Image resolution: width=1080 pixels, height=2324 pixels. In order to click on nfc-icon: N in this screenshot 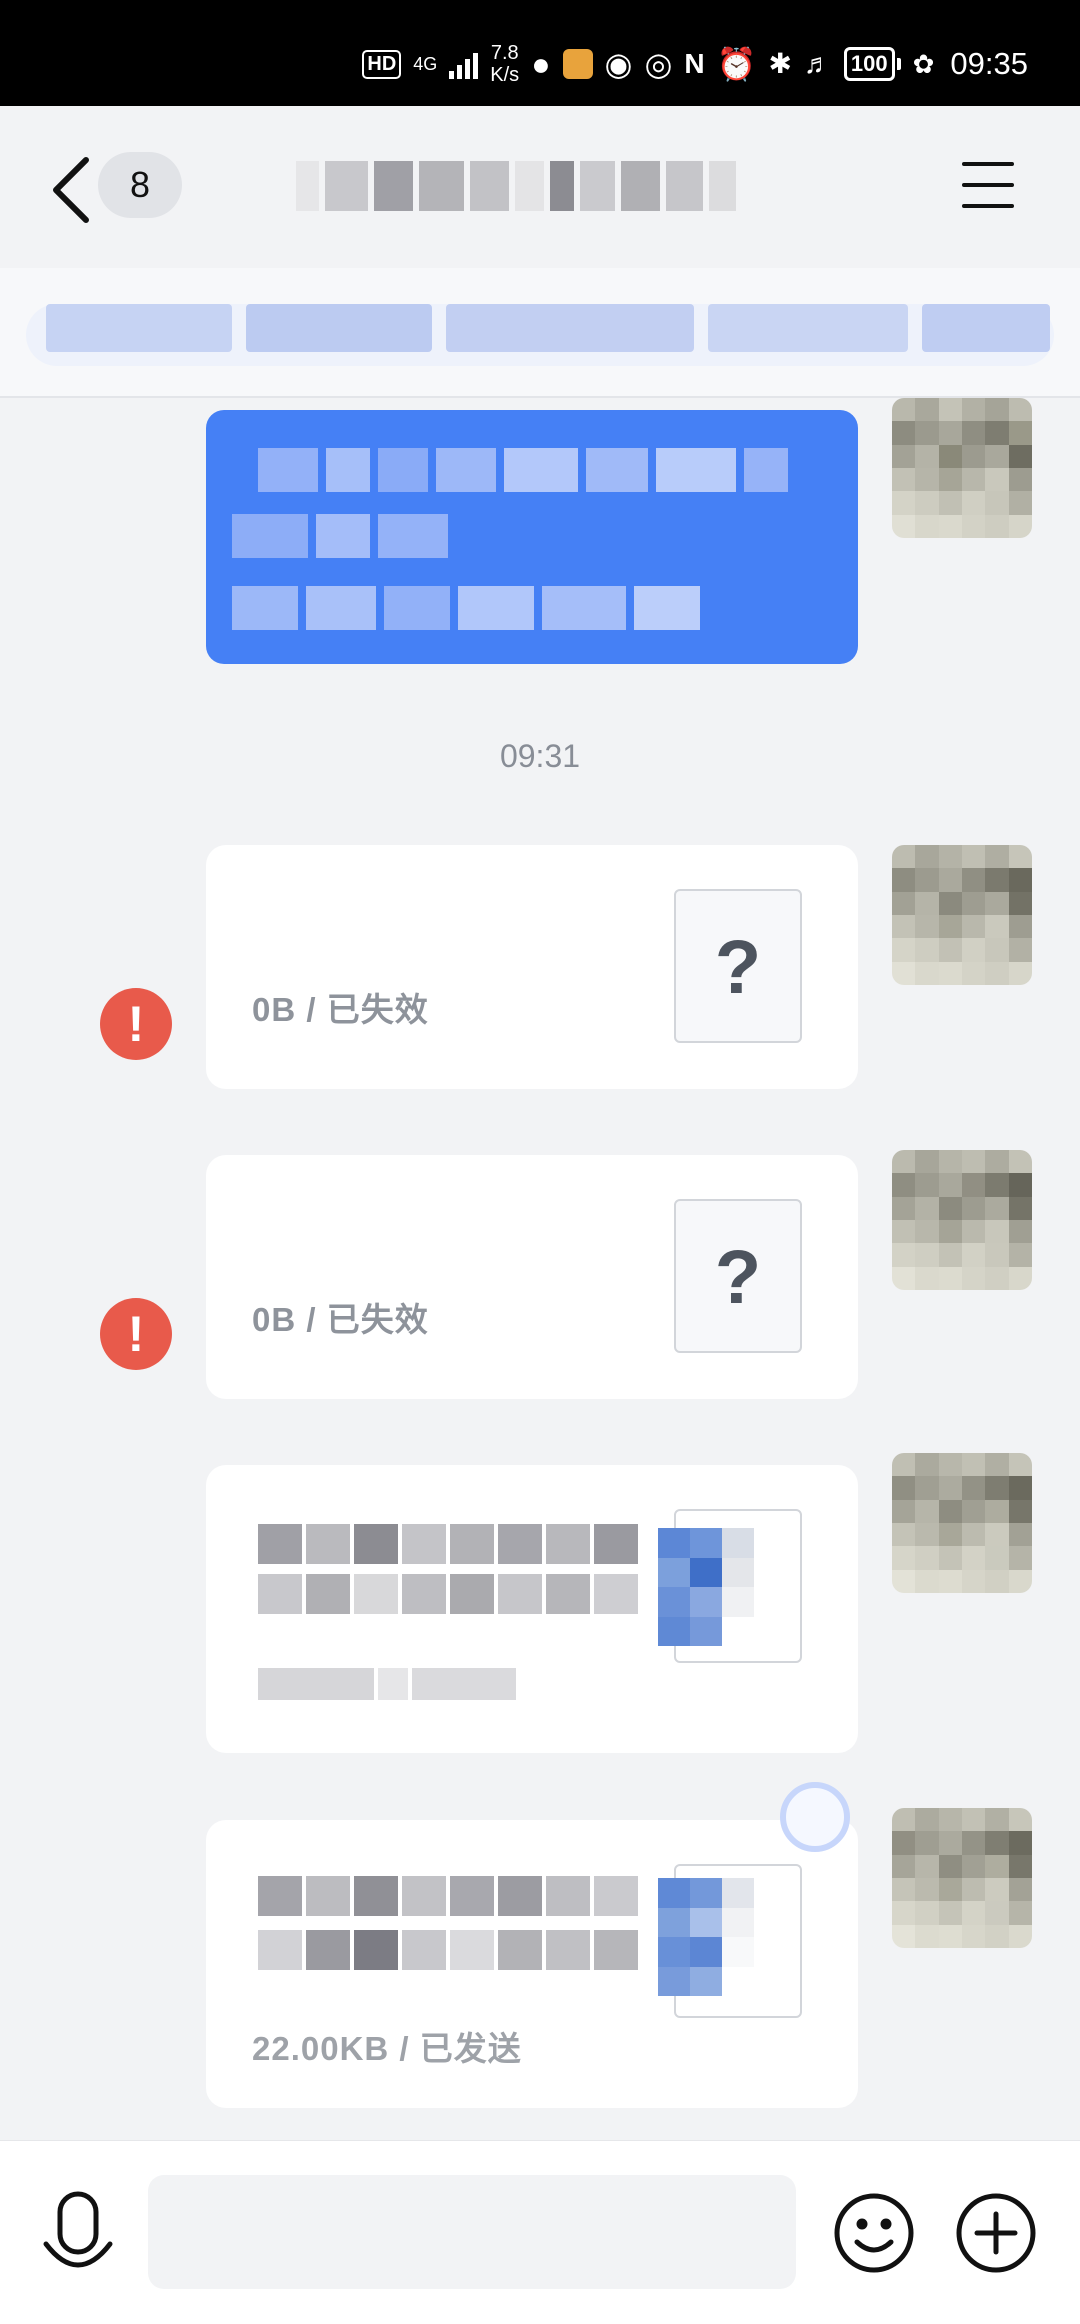, I will do `click(694, 63)`.